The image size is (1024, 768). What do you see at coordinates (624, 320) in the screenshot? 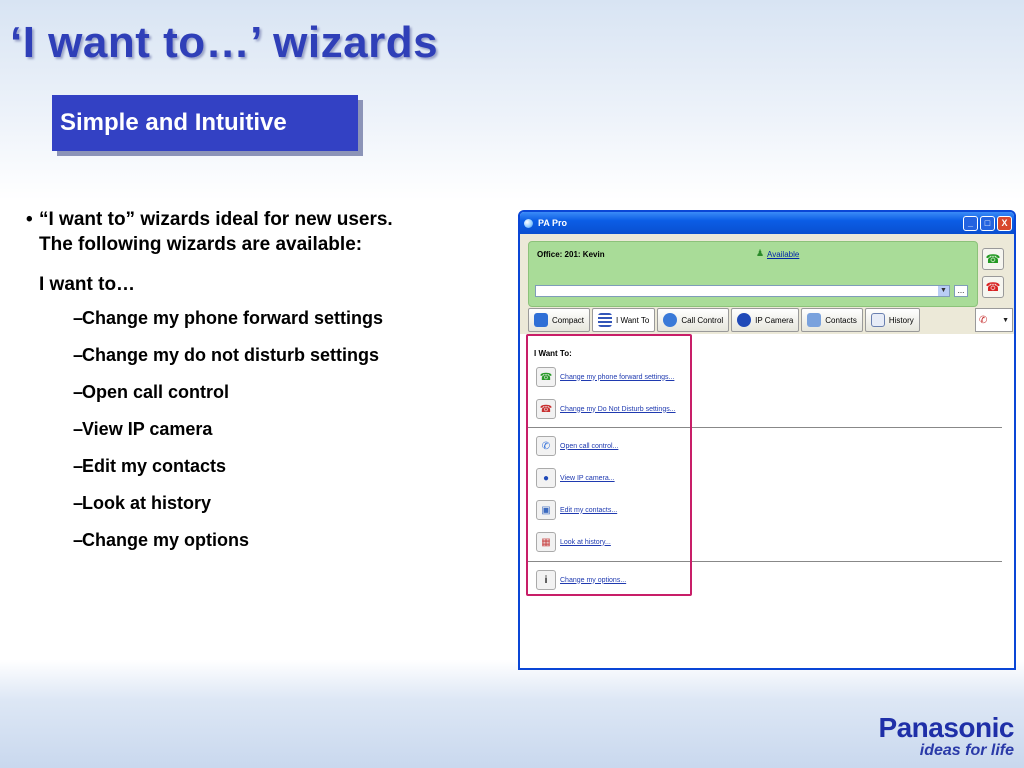
I see `tab-i-want-to: I Want To` at bounding box center [624, 320].